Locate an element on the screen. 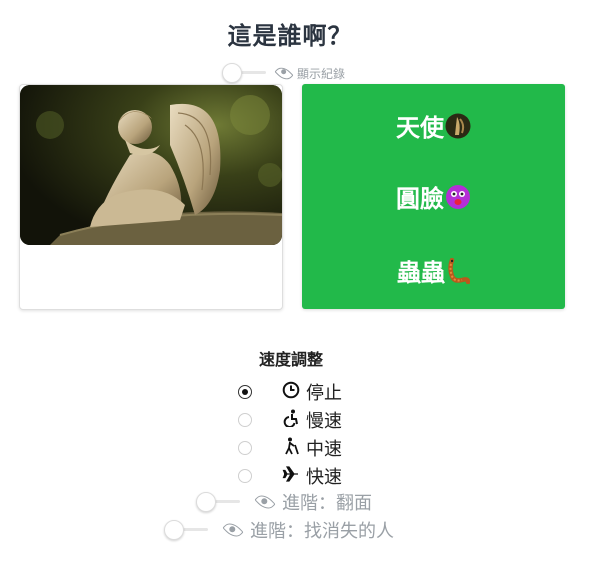 The height and width of the screenshot is (566, 604). speed-label: 中速 is located at coordinates (324, 449).